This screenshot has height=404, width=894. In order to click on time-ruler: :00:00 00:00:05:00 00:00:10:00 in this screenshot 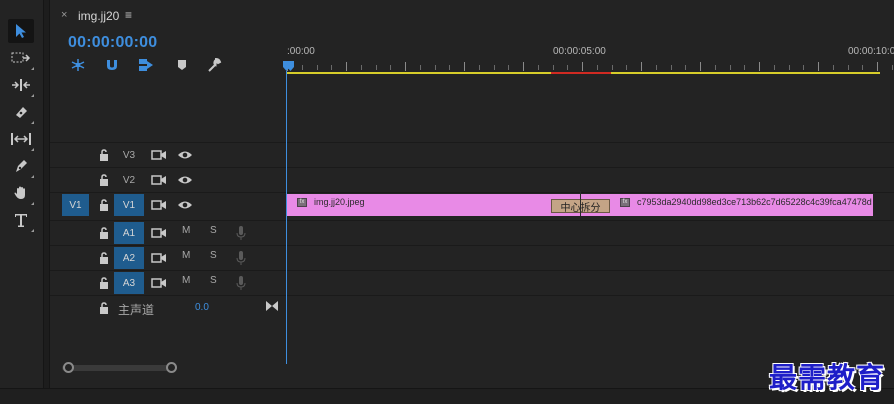, I will do `click(590, 57)`.